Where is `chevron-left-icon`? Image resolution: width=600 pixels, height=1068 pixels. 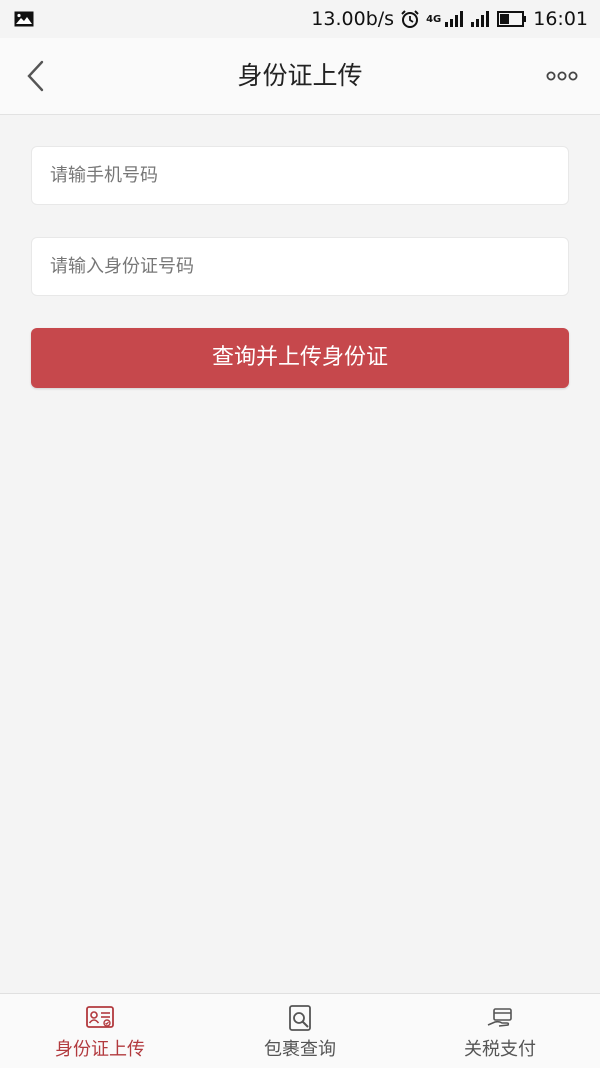 chevron-left-icon is located at coordinates (35, 76).